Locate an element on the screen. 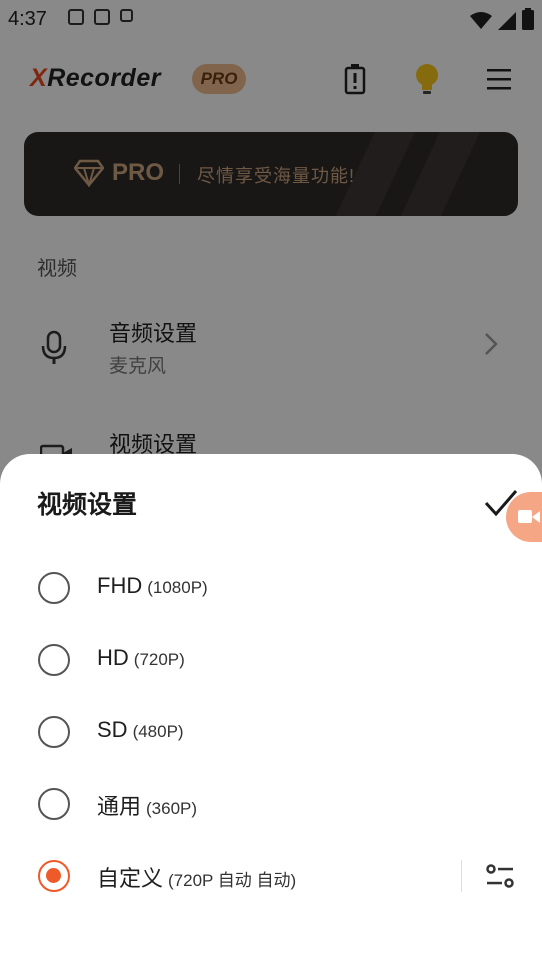  tune-settings-icon is located at coordinates (500, 876).